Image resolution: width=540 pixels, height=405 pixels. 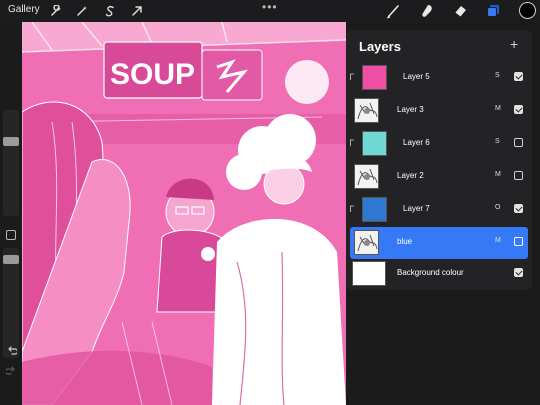 What do you see at coordinates (394, 11) in the screenshot?
I see `brush-icon` at bounding box center [394, 11].